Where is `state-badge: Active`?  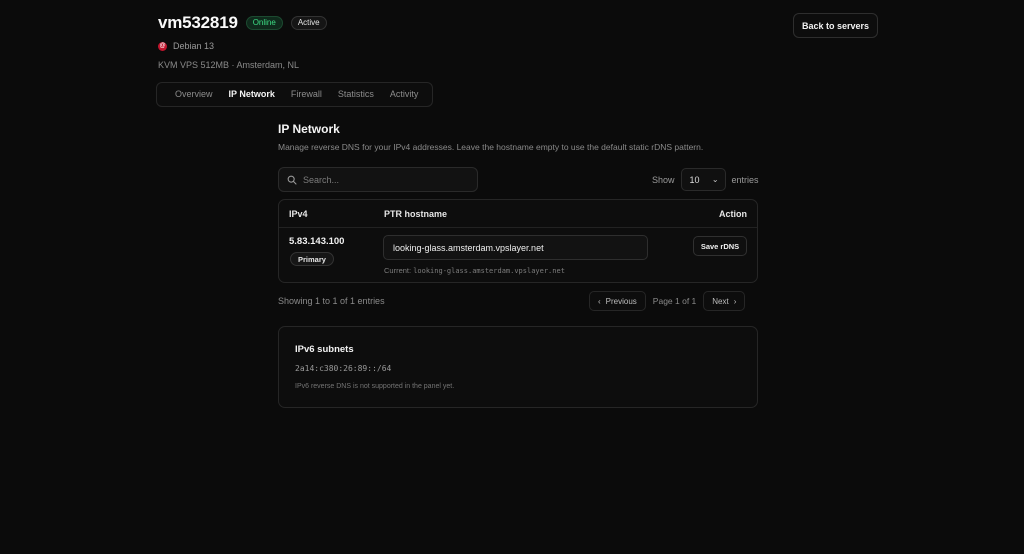 state-badge: Active is located at coordinates (308, 23).